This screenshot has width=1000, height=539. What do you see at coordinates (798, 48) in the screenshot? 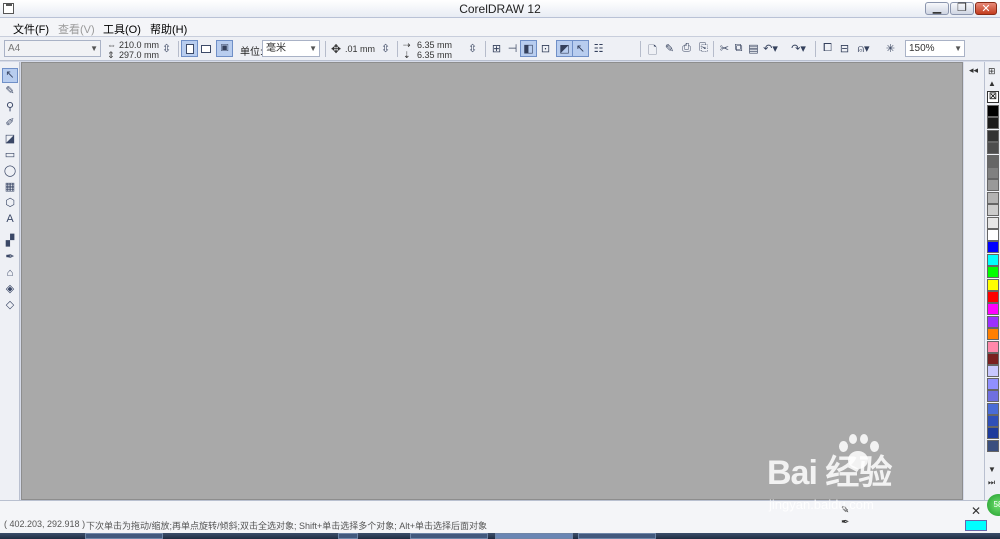
I see `redo-button: ↷▾` at bounding box center [798, 48].